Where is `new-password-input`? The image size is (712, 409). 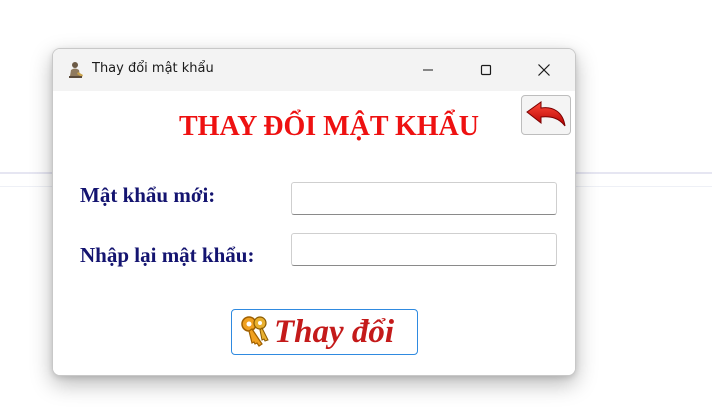 new-password-input is located at coordinates (424, 198).